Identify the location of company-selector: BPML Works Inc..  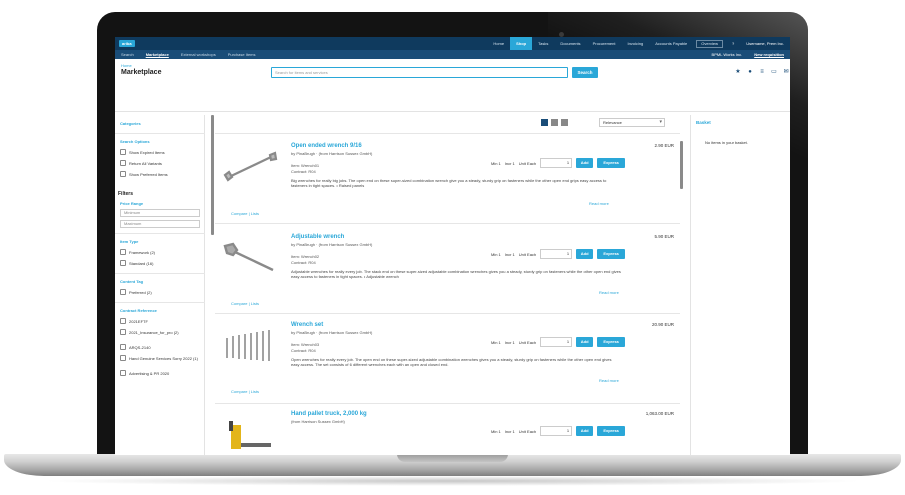
(727, 54).